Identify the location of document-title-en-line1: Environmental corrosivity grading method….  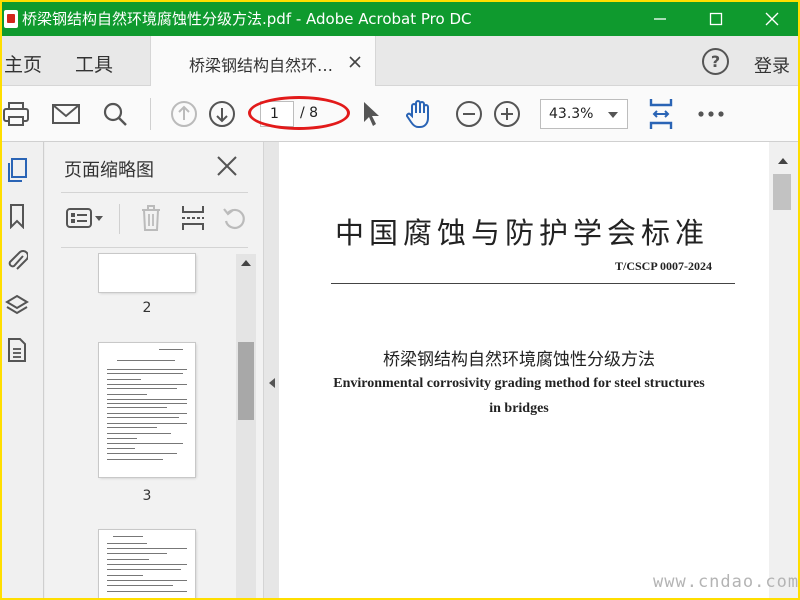
(519, 383).